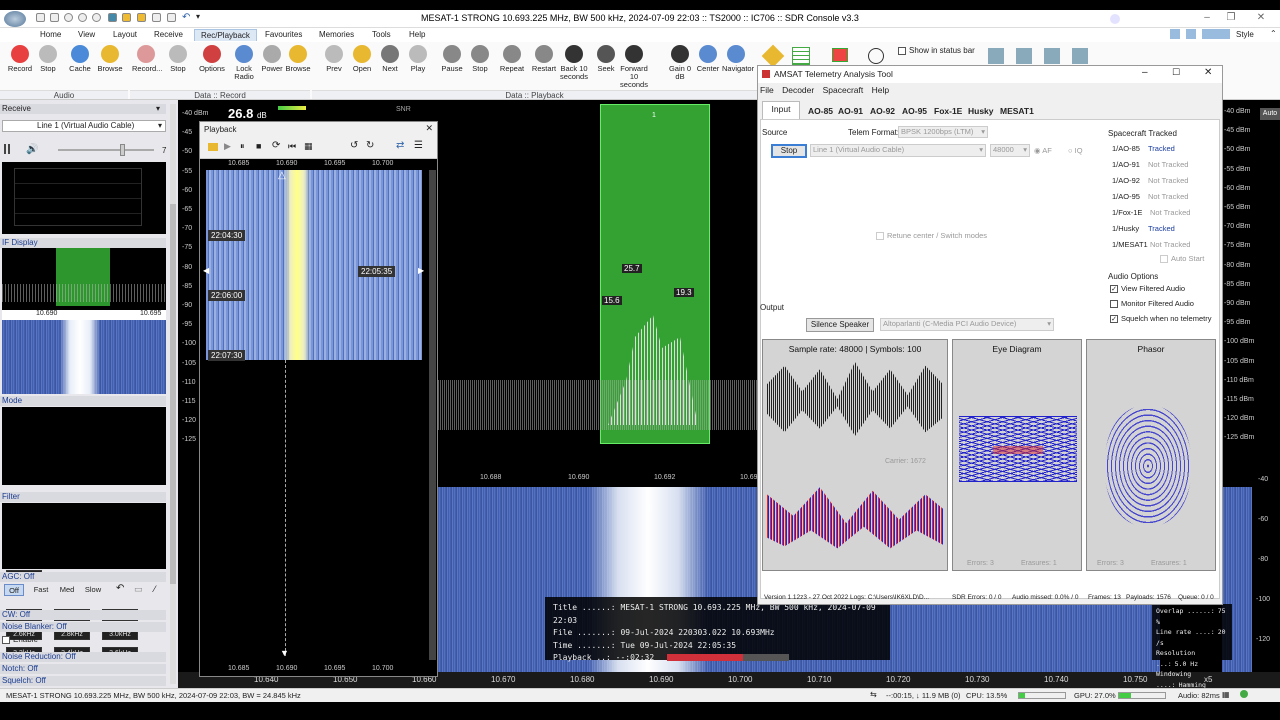 This screenshot has height=720, width=1280. I want to click on menu-icon: ☰, so click(418, 145).